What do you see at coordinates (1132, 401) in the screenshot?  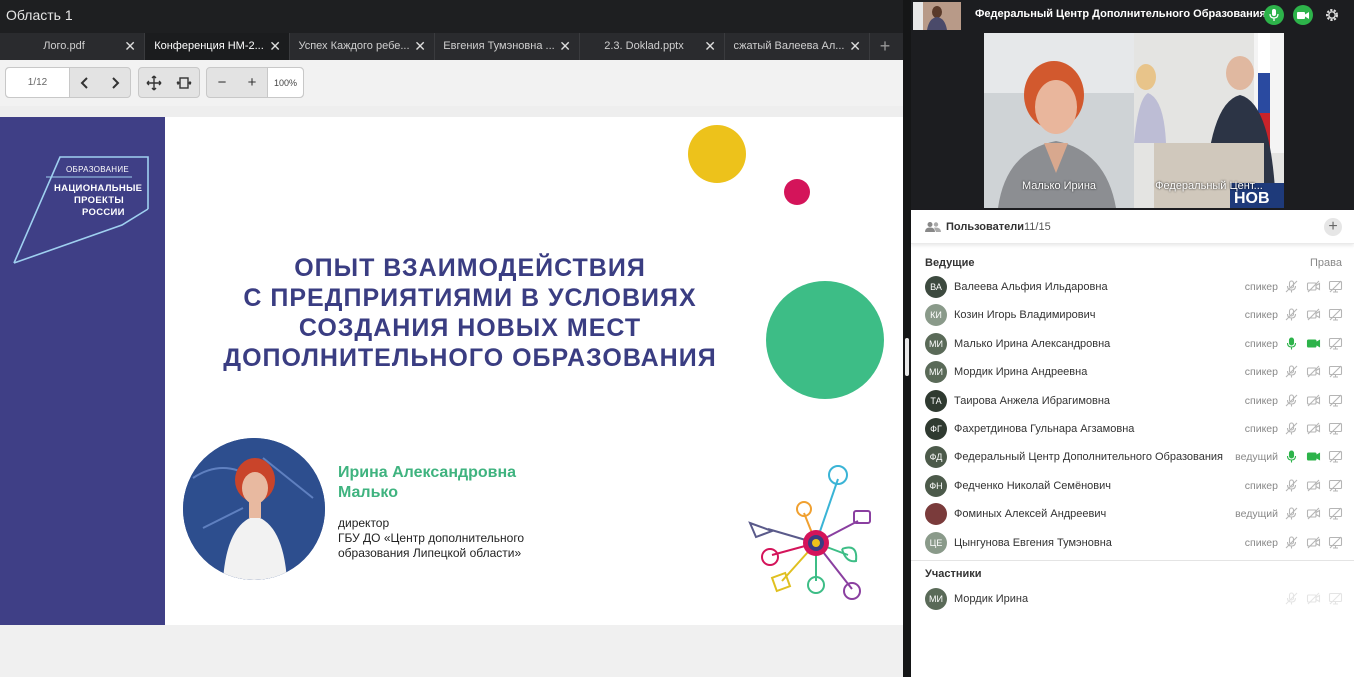 I see `user-row: ТА Таирова Анжела Ибрагимовна спикер` at bounding box center [1132, 401].